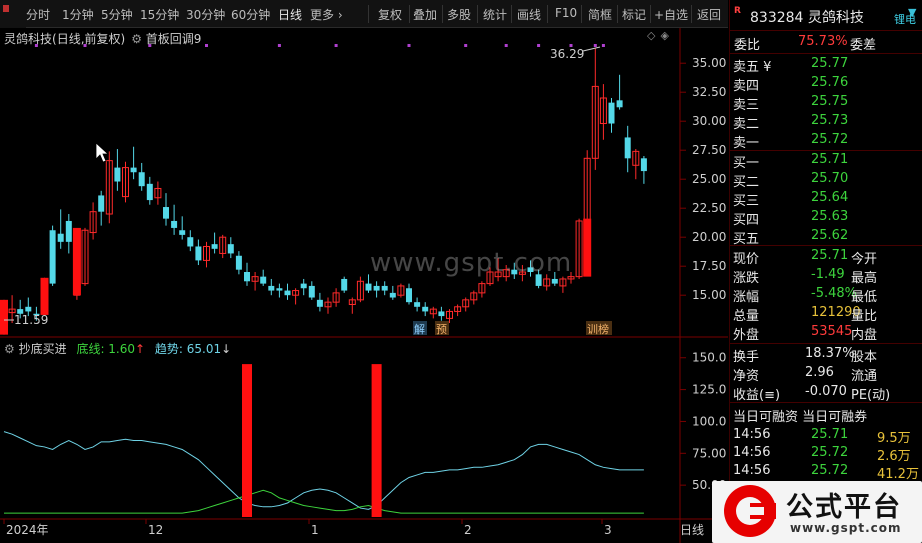 This screenshot has width=922, height=543. Describe the element at coordinates (746, 163) in the screenshot. I see `bid-label: 买一` at that location.